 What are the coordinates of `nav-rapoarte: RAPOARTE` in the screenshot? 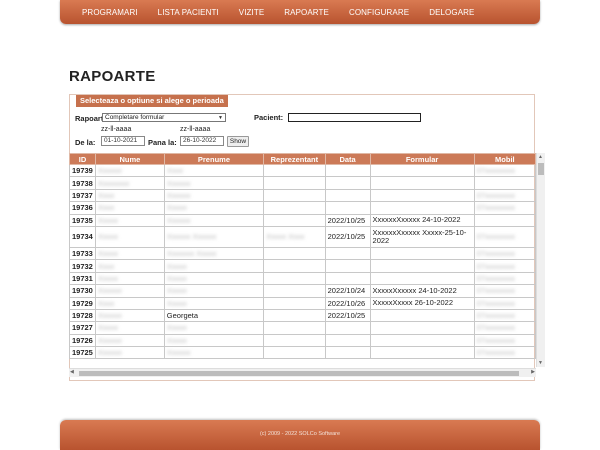 It's located at (306, 12).